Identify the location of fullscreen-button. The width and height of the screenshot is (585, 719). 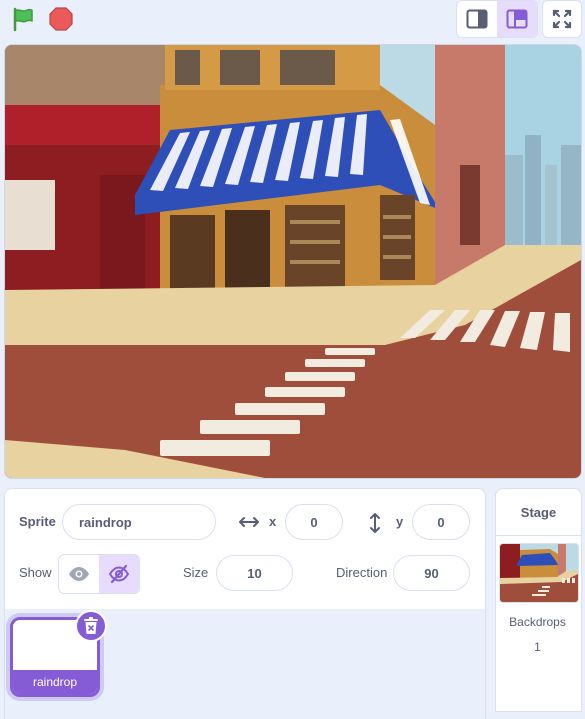
(562, 19).